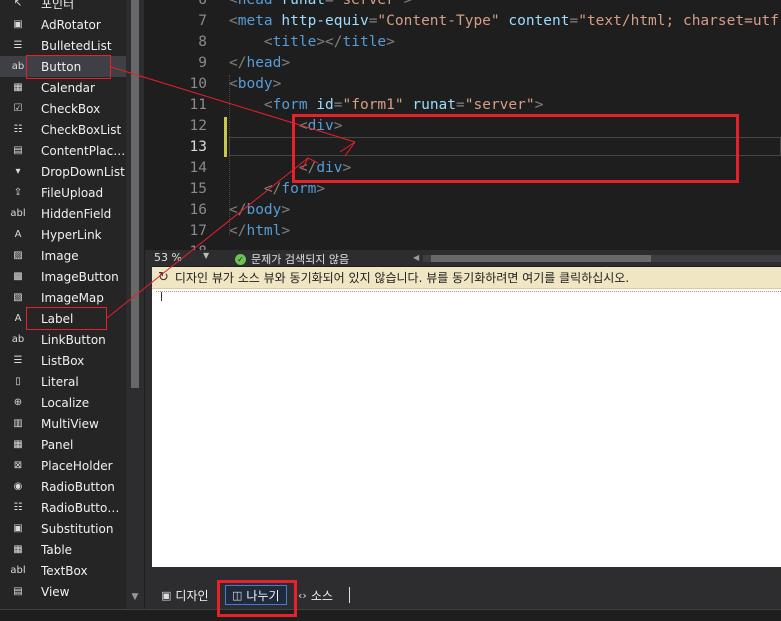  What do you see at coordinates (255, 84) in the screenshot?
I see `code-line: <body>` at bounding box center [255, 84].